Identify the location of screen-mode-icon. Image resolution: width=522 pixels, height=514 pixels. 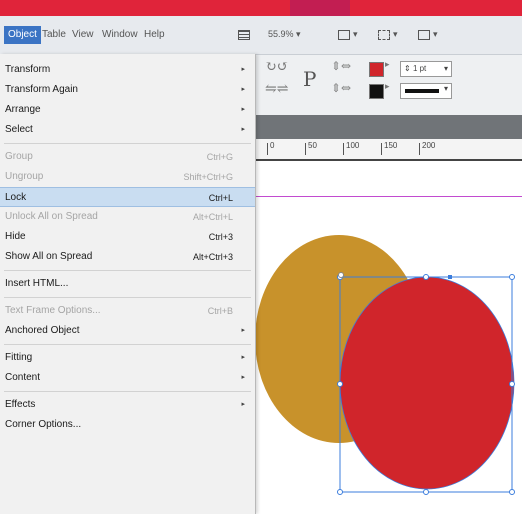
(384, 35).